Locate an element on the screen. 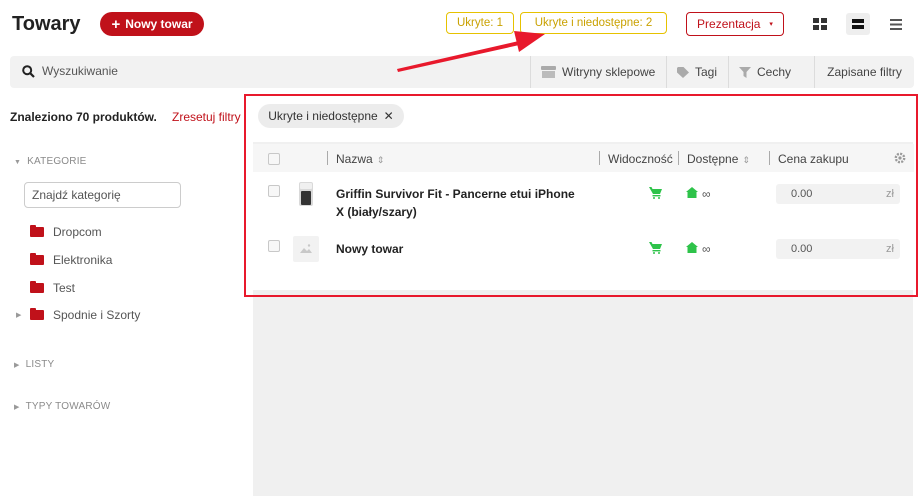 This screenshot has width=920, height=496. category-label: Dropcom is located at coordinates (77, 232).